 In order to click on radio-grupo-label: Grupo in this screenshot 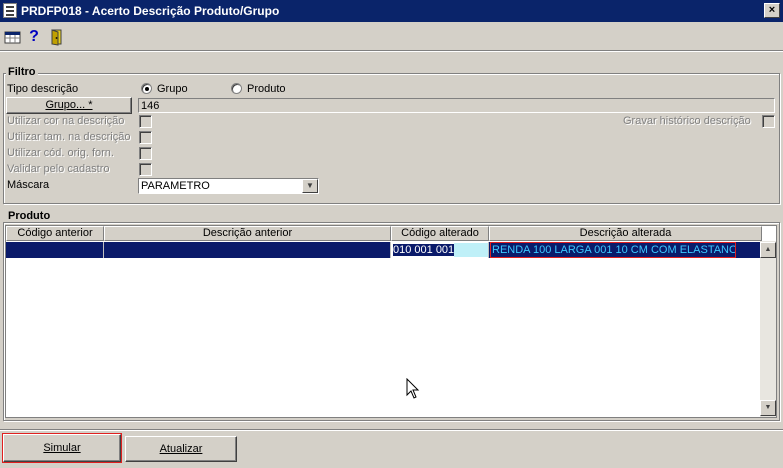, I will do `click(172, 89)`.